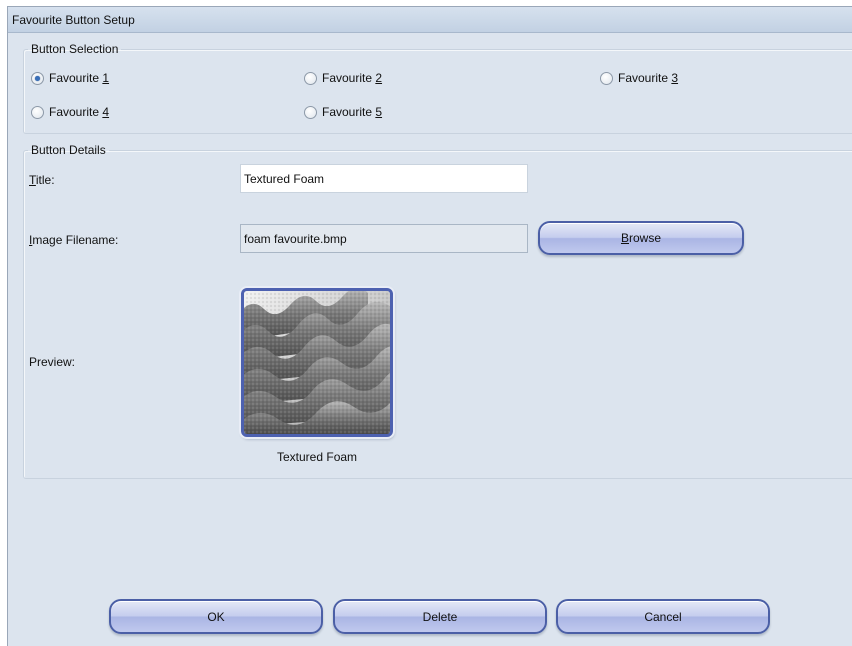  Describe the element at coordinates (352, 78) in the screenshot. I see `radio-favourite-2-label: Favourite 2` at that location.